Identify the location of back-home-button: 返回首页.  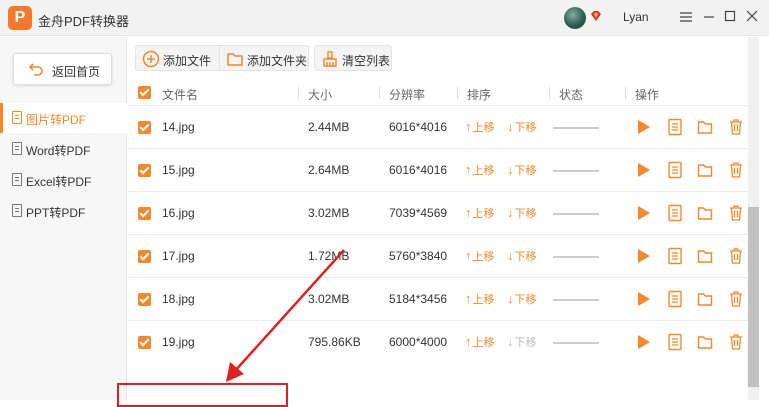
(62, 69).